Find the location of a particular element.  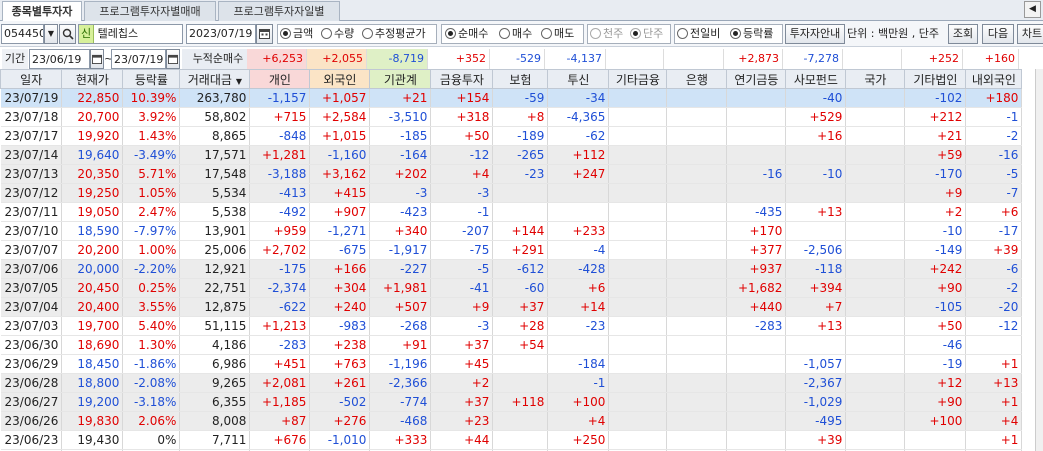

table-cell: -502 is located at coordinates (340, 402).